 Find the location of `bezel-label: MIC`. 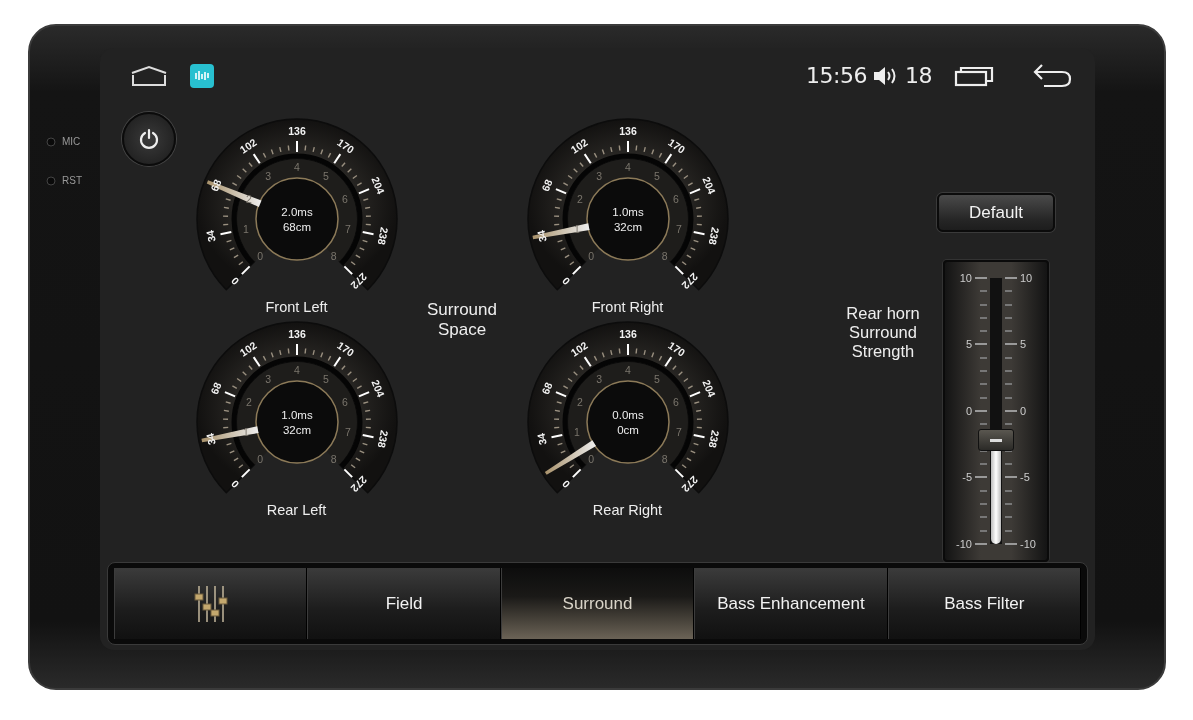

bezel-label: MIC is located at coordinates (71, 141).